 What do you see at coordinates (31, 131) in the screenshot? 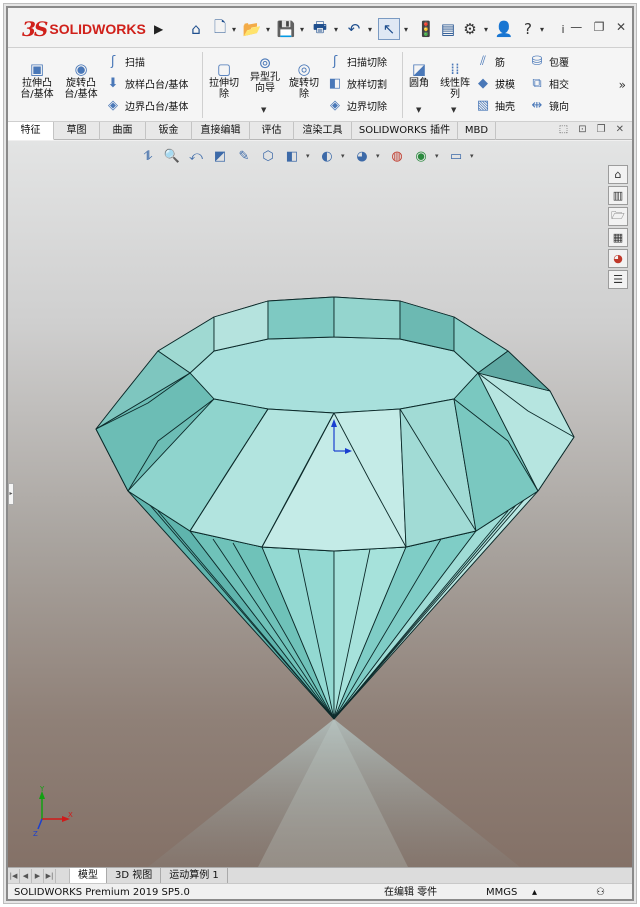
I see `tab-features: 特征` at bounding box center [31, 131].